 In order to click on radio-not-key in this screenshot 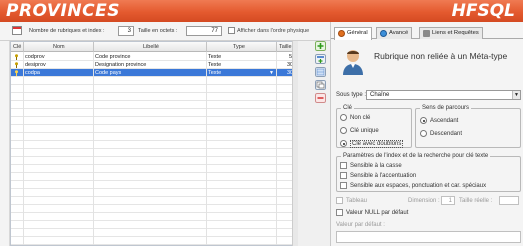, I will do `click(343, 117)`.